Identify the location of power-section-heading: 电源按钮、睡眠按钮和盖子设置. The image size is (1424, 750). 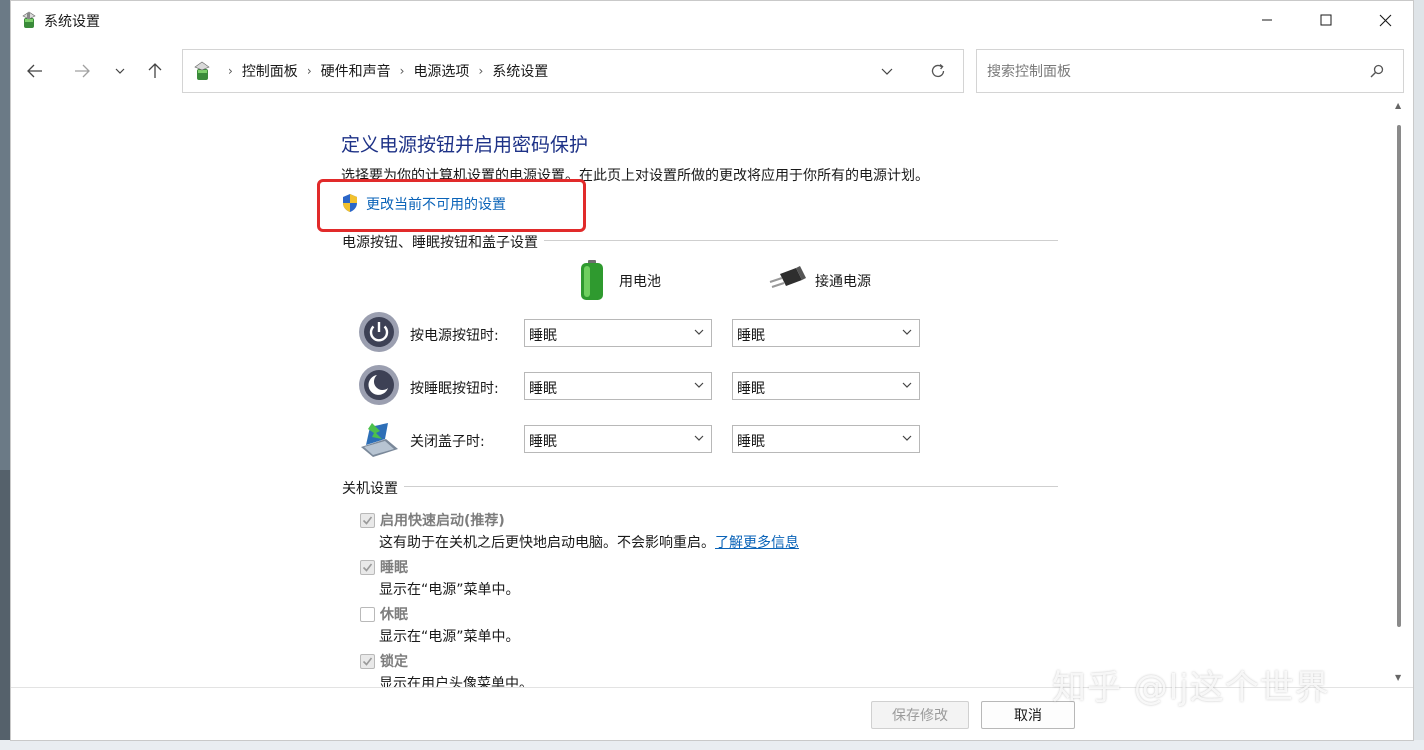
(443, 242).